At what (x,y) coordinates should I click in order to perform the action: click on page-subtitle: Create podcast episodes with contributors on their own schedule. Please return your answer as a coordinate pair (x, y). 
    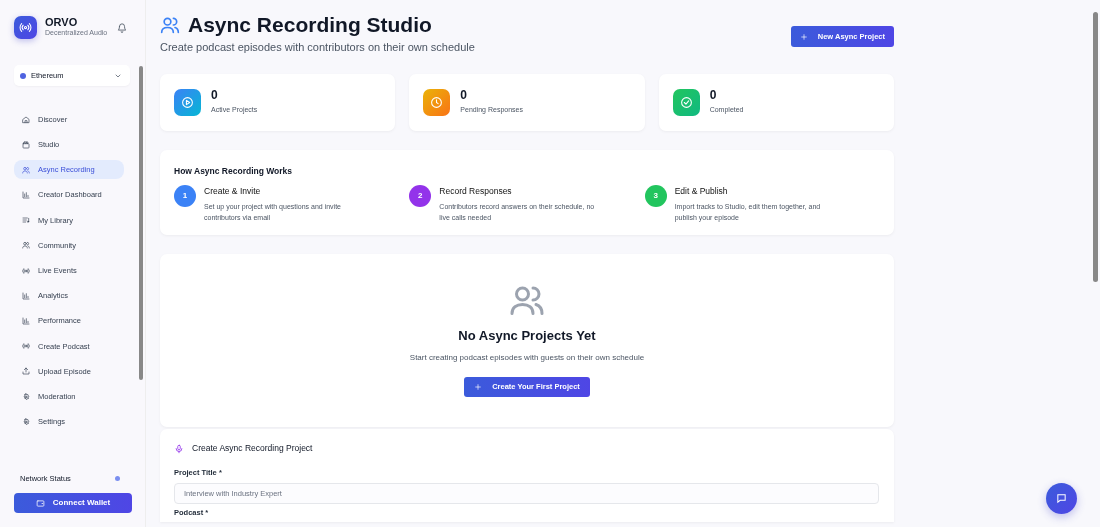
    Looking at the image, I should click on (317, 47).